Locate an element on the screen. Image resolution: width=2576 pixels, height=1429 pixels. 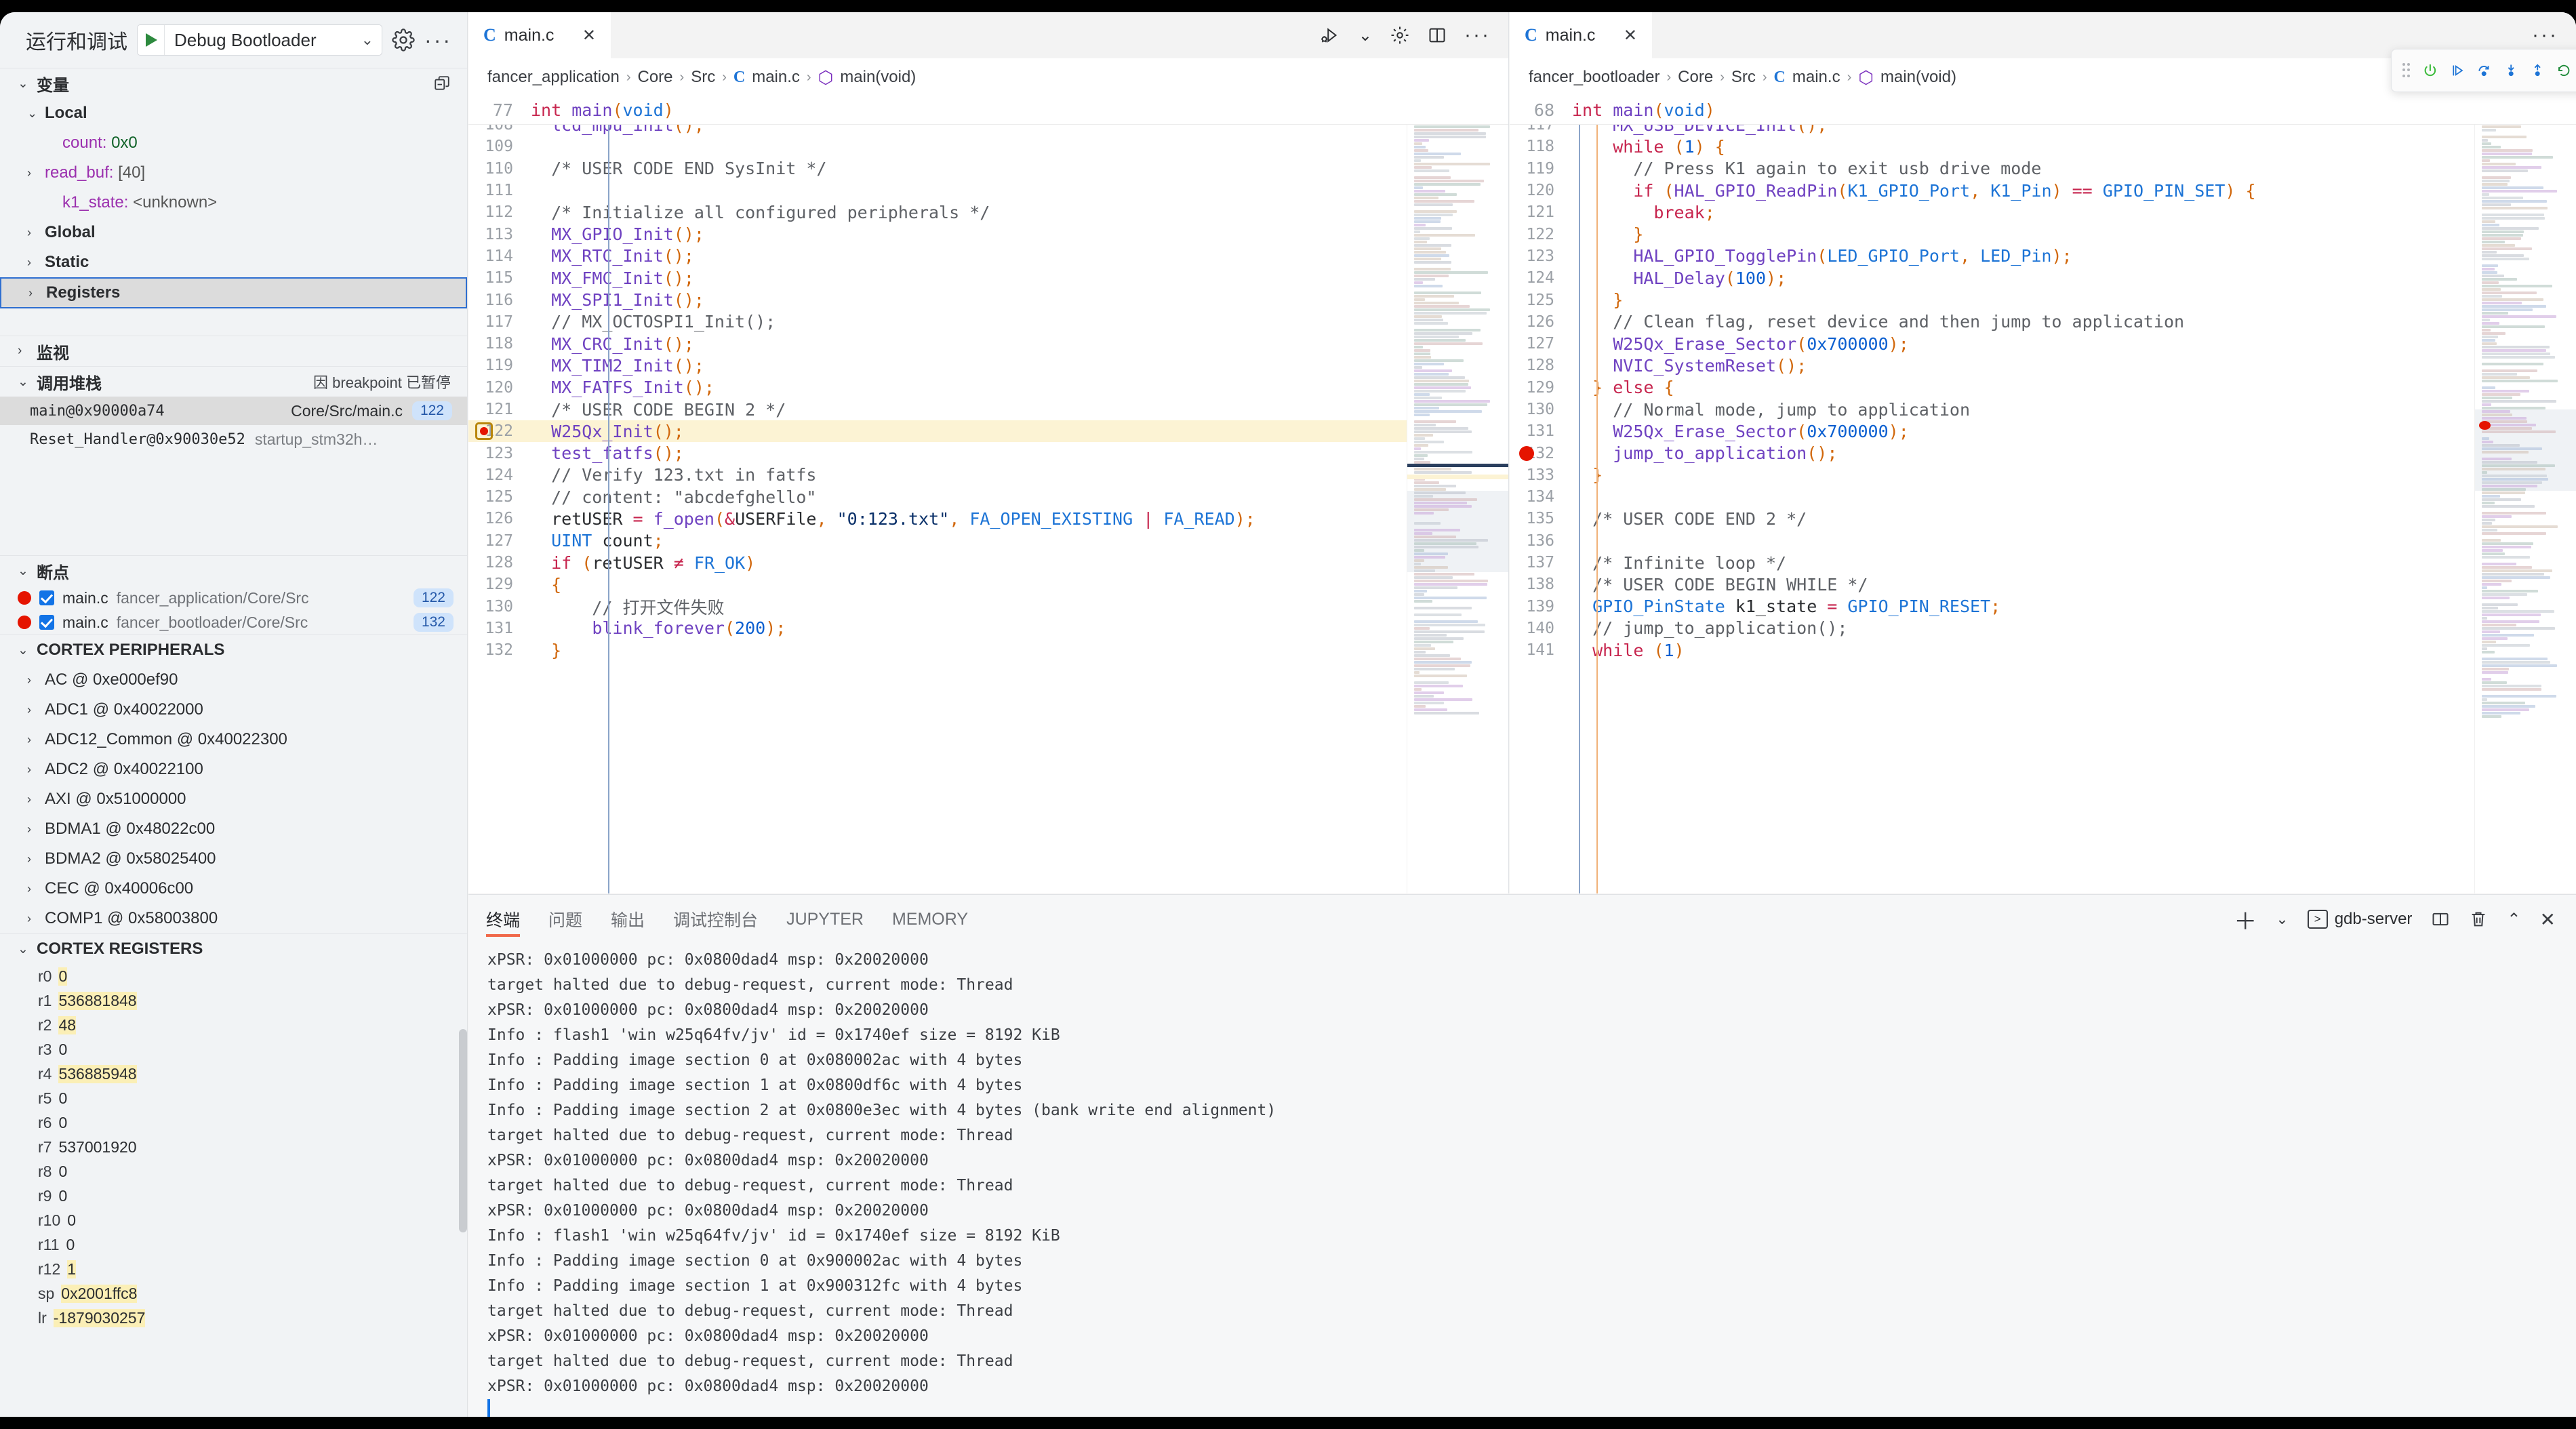
code-line: 118 while (1) { is located at coordinates (2043, 146).